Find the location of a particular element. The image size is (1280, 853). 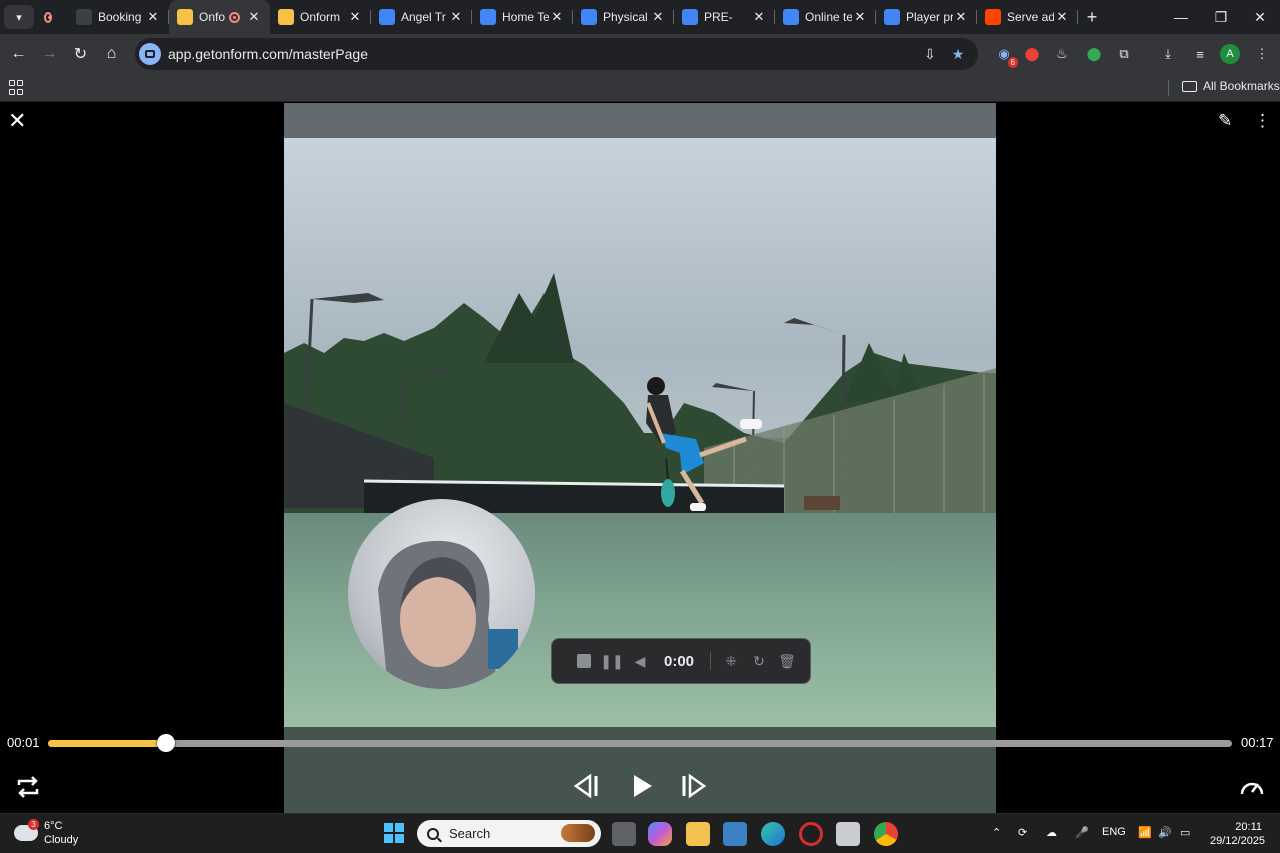

extension-green-icon: ⬤ is located at coordinates (1094, 54).